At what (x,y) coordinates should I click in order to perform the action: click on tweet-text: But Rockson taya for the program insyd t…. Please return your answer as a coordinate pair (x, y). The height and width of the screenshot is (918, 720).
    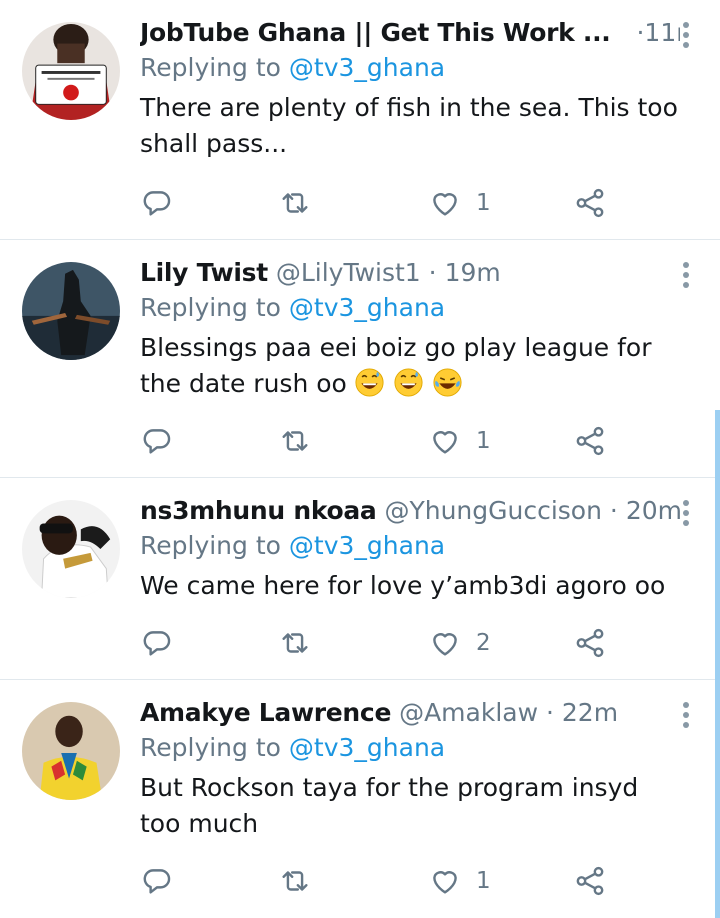
    Looking at the image, I should click on (389, 805).